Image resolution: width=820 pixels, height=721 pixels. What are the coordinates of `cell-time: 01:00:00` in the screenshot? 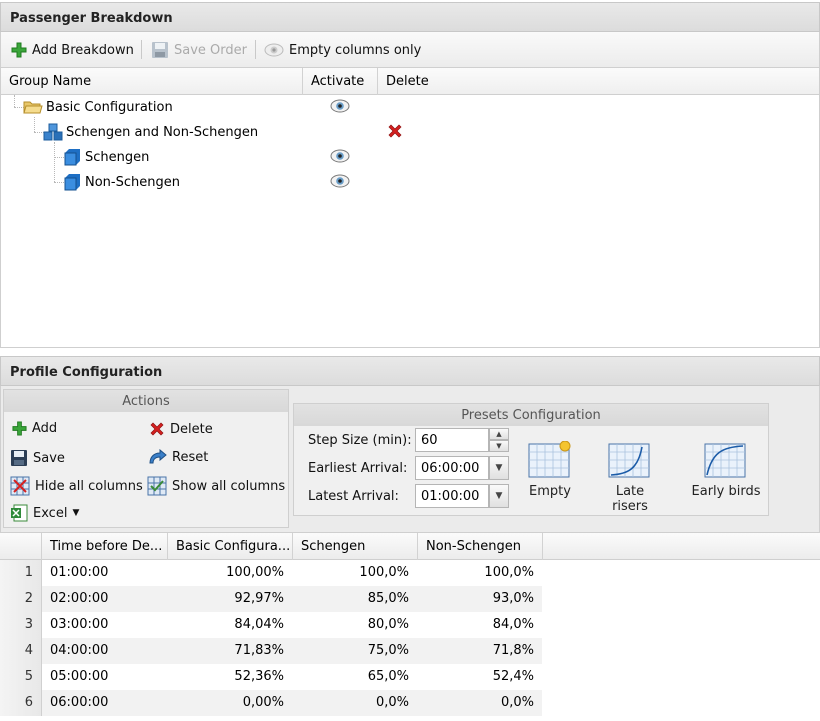 It's located at (79, 572).